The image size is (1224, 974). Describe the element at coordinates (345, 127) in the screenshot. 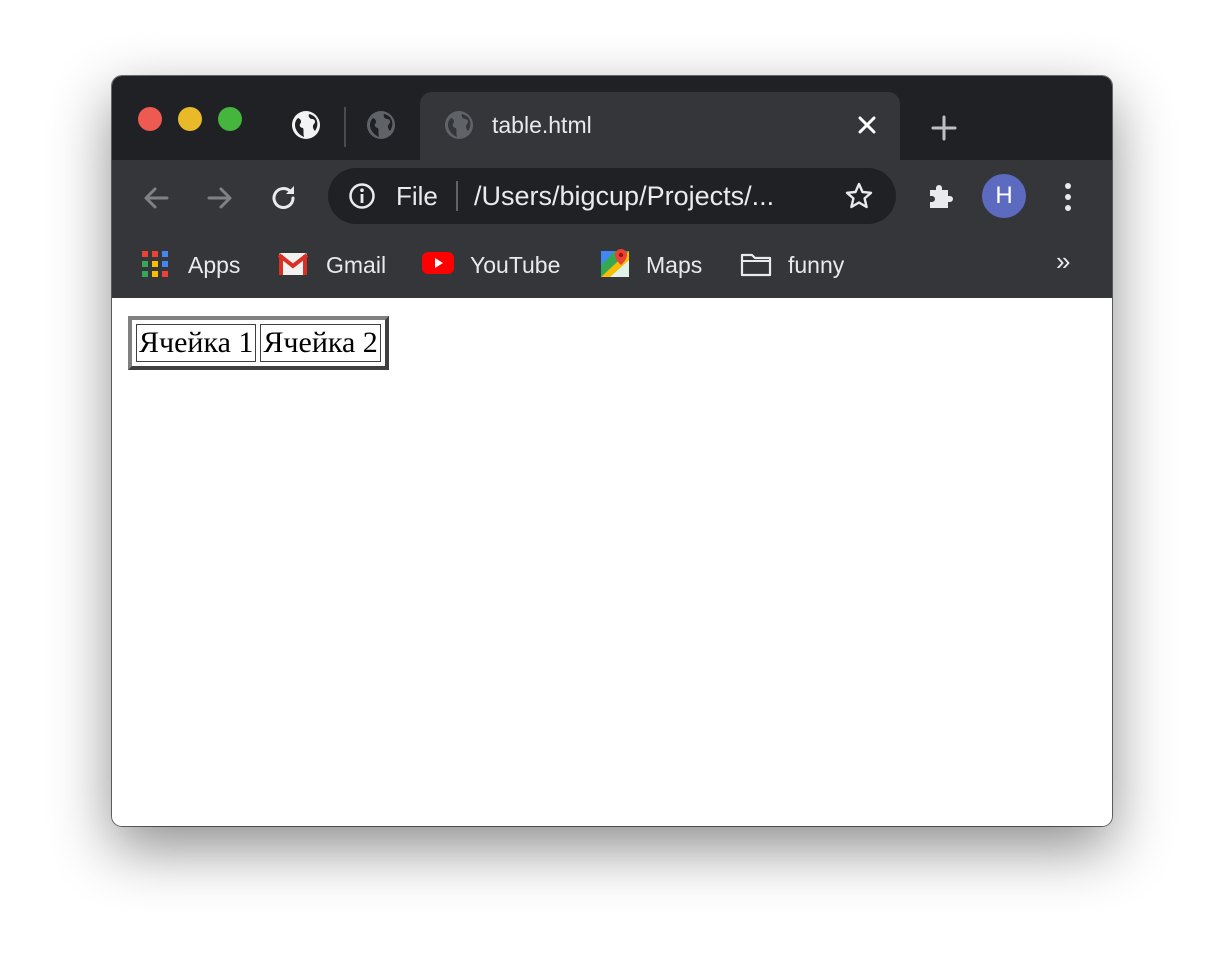

I see `tab-divider` at that location.